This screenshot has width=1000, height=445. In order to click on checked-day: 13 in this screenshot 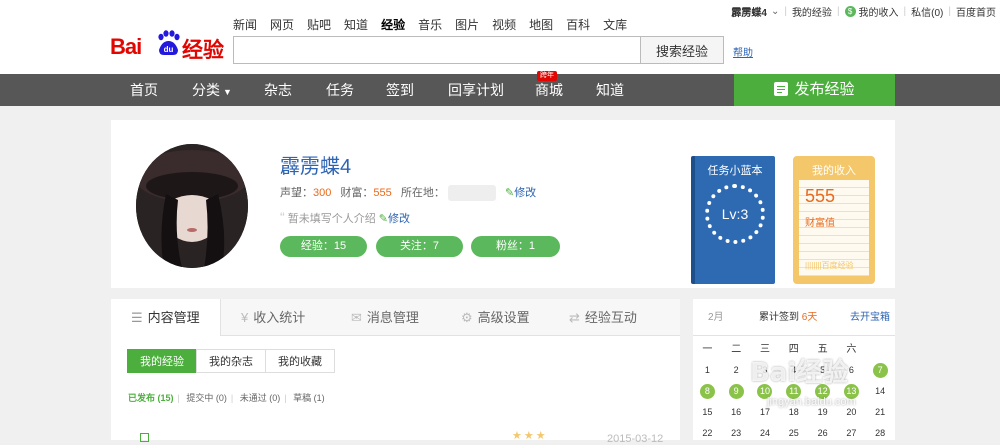, I will do `click(851, 391)`.